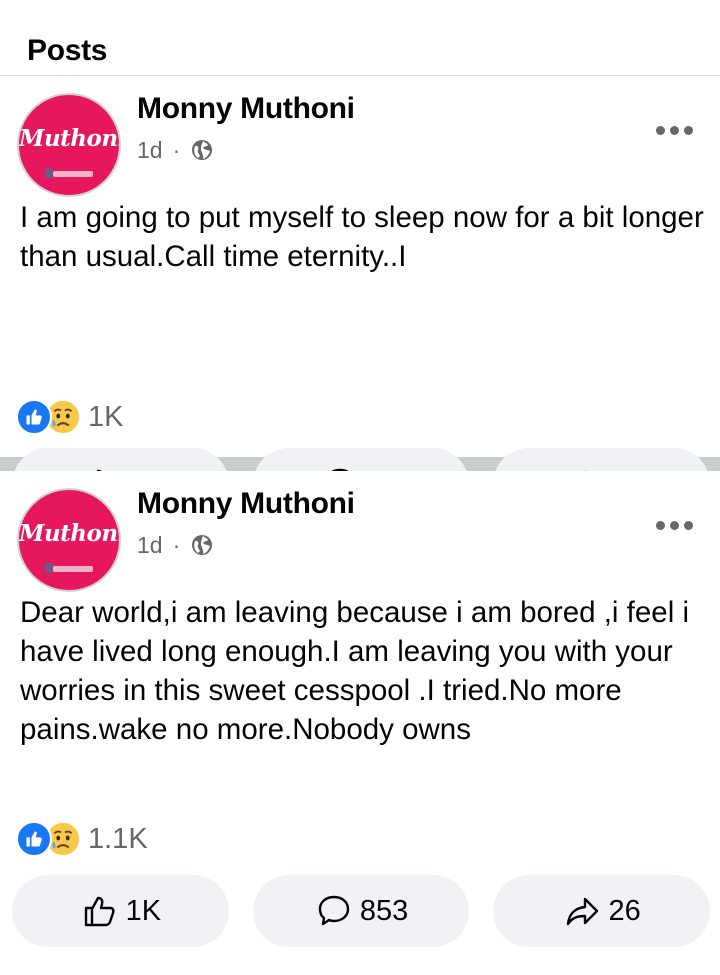 This screenshot has width=720, height=975. I want to click on section-title: Posts, so click(67, 50).